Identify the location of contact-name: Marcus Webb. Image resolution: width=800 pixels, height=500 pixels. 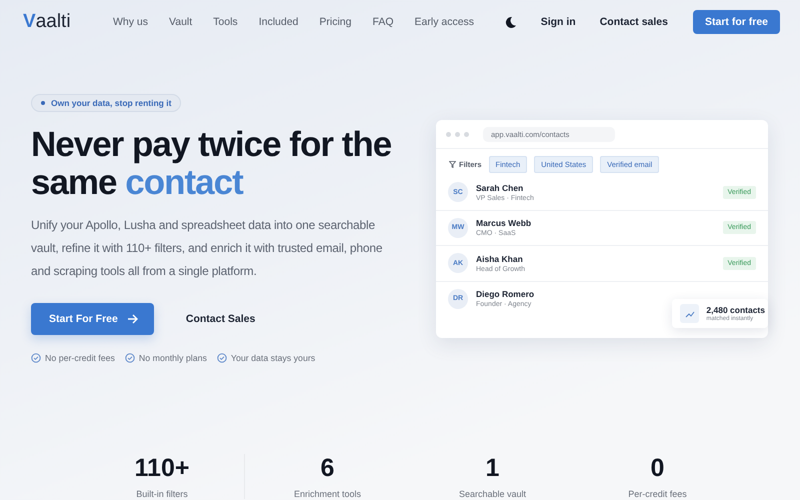
(504, 223).